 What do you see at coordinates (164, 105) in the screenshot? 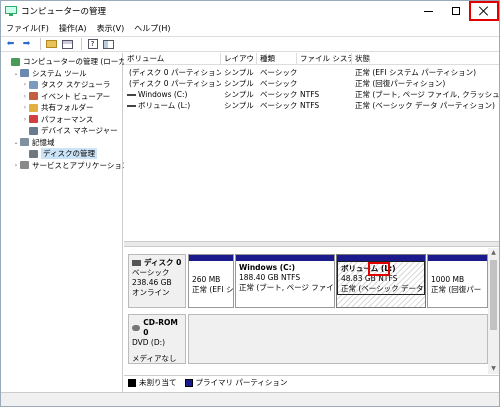
I see `volume-name: ボリューム (L:)` at bounding box center [164, 105].